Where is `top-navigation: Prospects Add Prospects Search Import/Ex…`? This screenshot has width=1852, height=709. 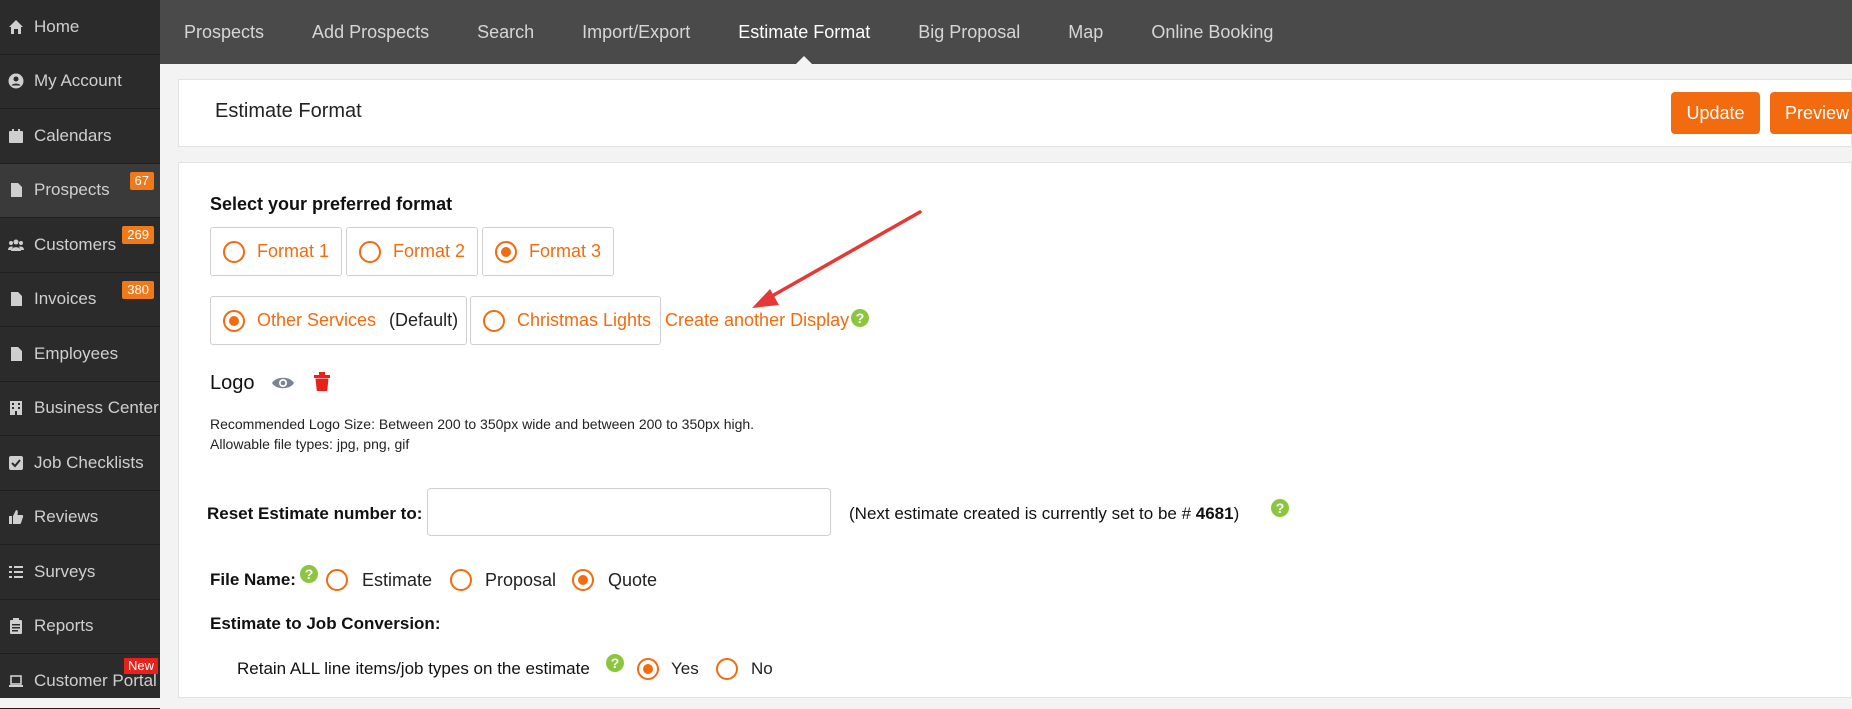 top-navigation: Prospects Add Prospects Search Import/Ex… is located at coordinates (1006, 32).